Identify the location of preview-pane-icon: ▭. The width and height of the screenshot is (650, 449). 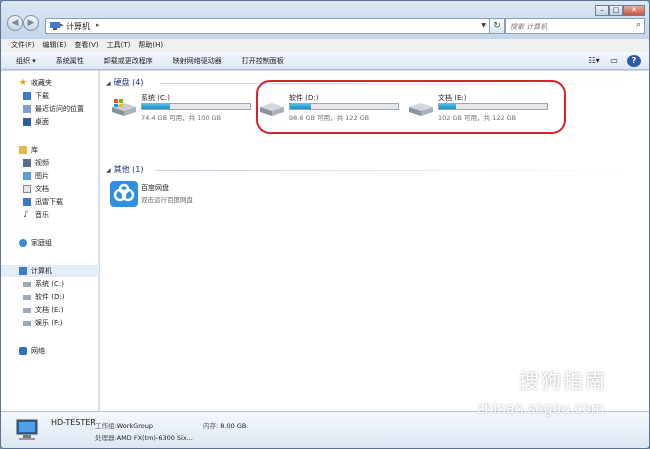
(614, 61).